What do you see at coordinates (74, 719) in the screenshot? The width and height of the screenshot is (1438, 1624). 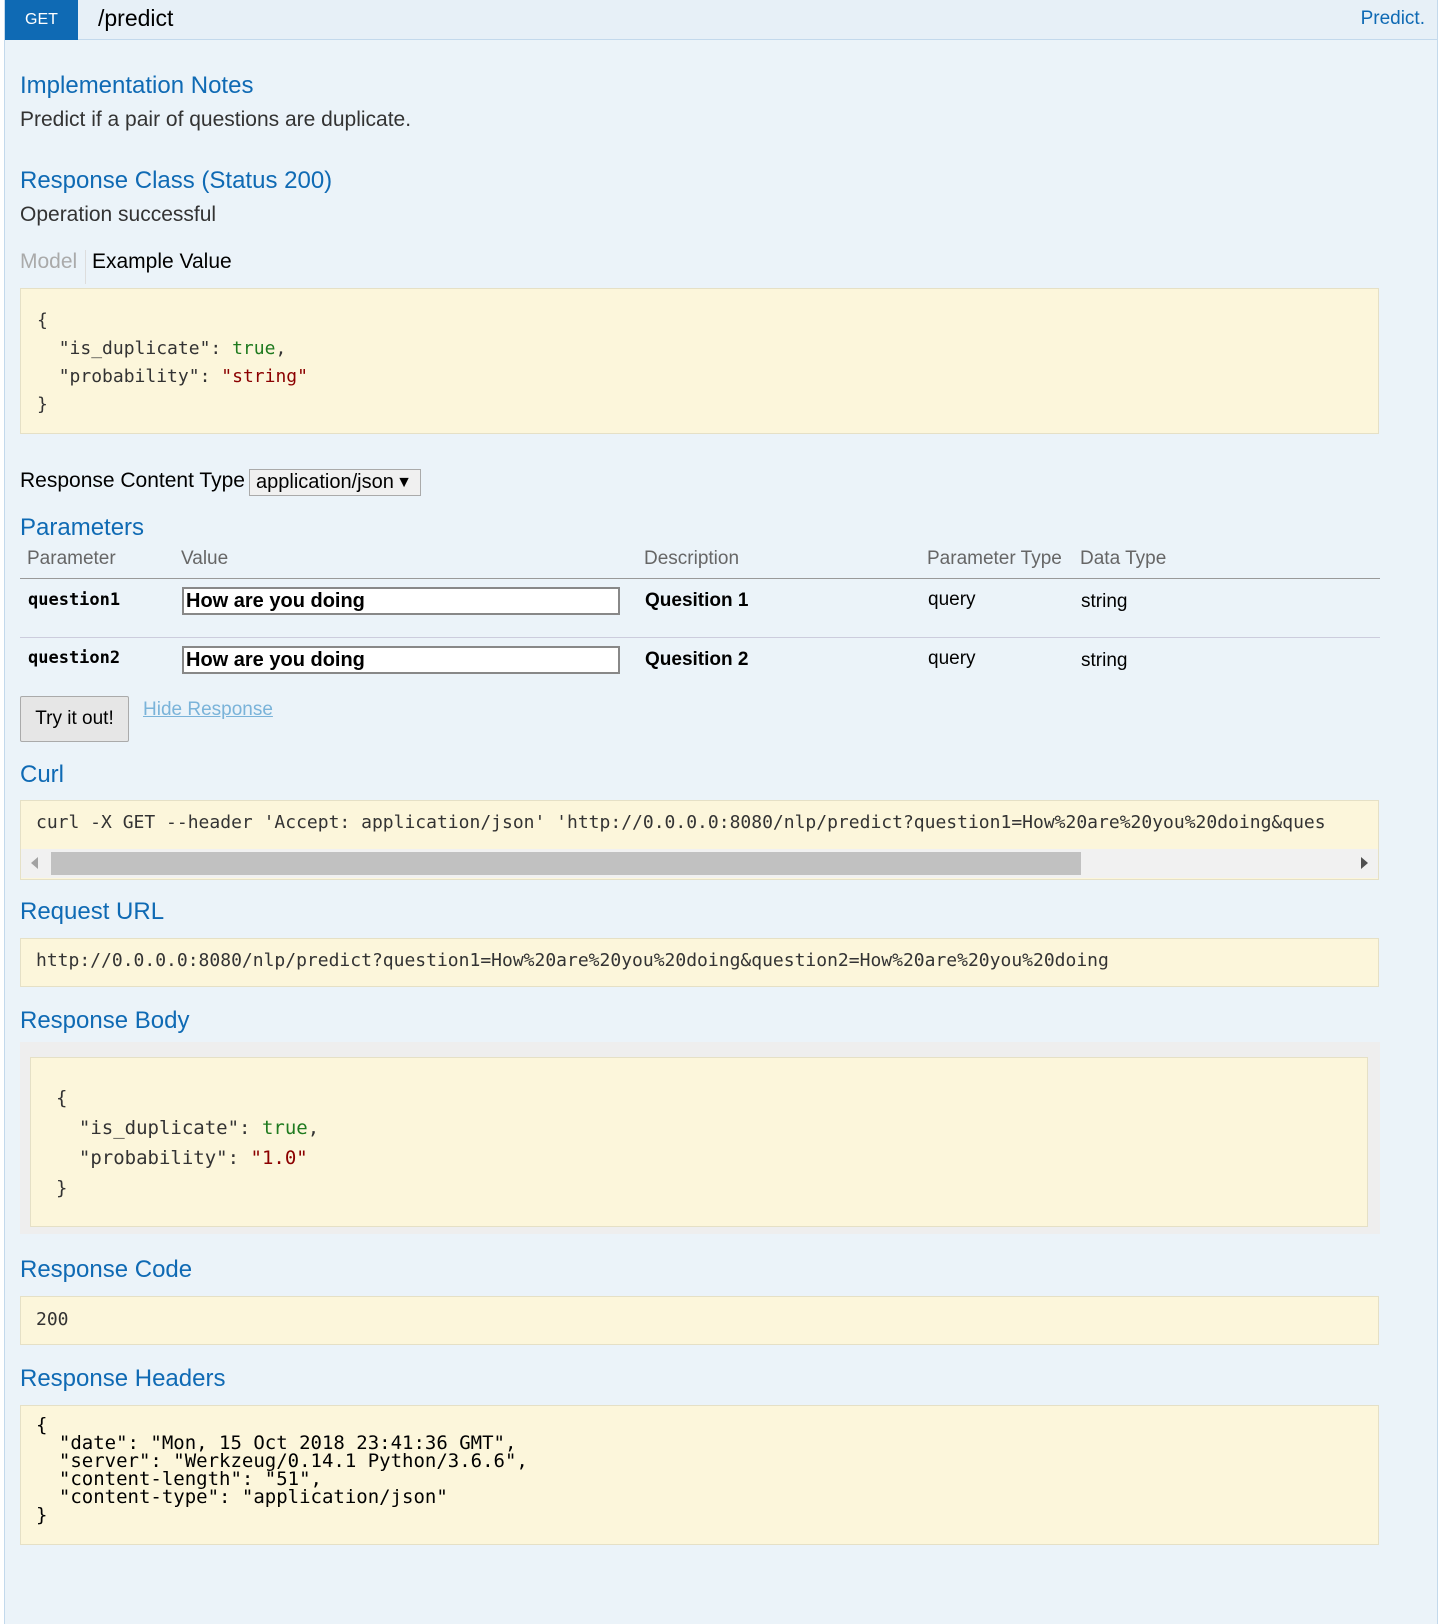 I see `try-it-out-button: Try it out!` at bounding box center [74, 719].